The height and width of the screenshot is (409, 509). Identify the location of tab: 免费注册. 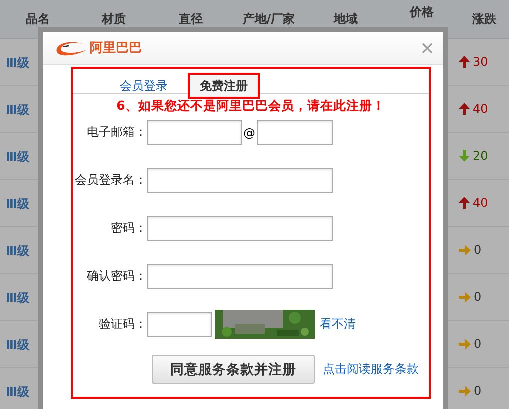
(224, 86).